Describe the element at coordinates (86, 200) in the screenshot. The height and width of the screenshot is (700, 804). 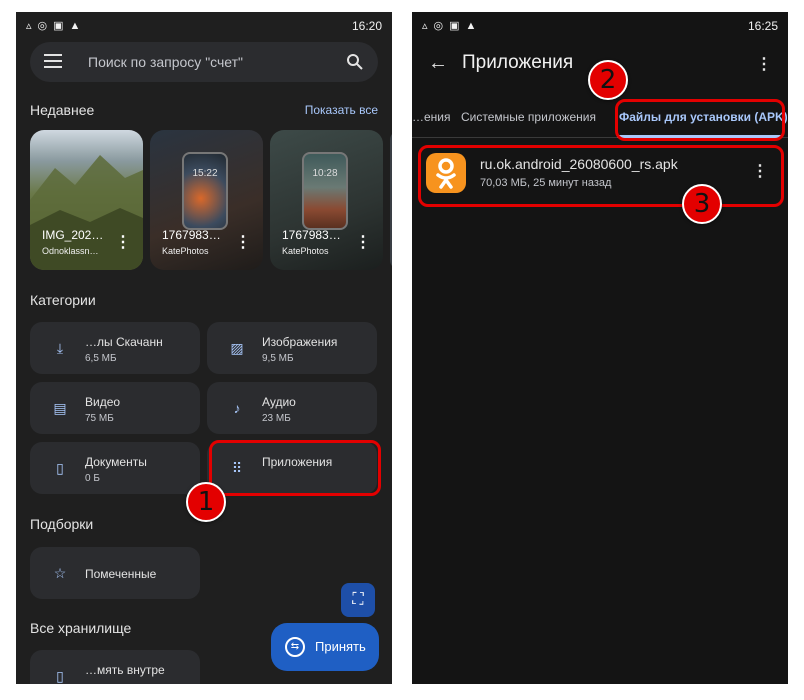
I see `recent-item: IMG_202… Odnoklassn… ⋮` at that location.